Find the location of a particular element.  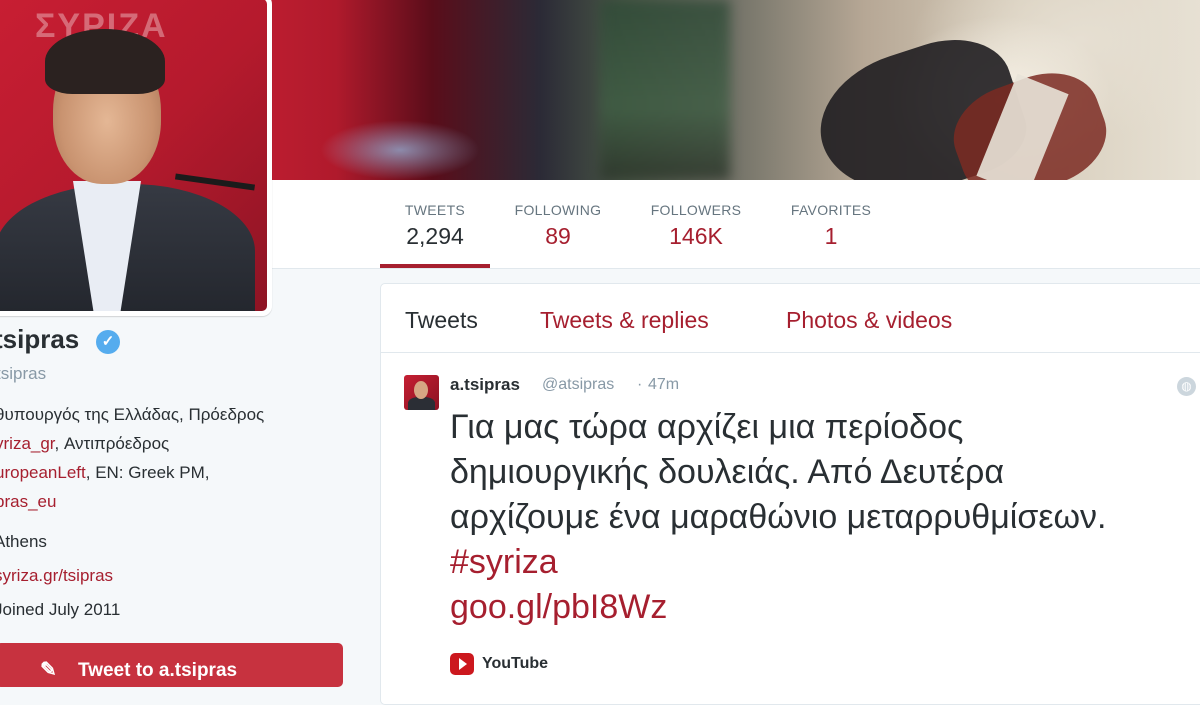

bio-line: pras_eu is located at coordinates (172, 501).